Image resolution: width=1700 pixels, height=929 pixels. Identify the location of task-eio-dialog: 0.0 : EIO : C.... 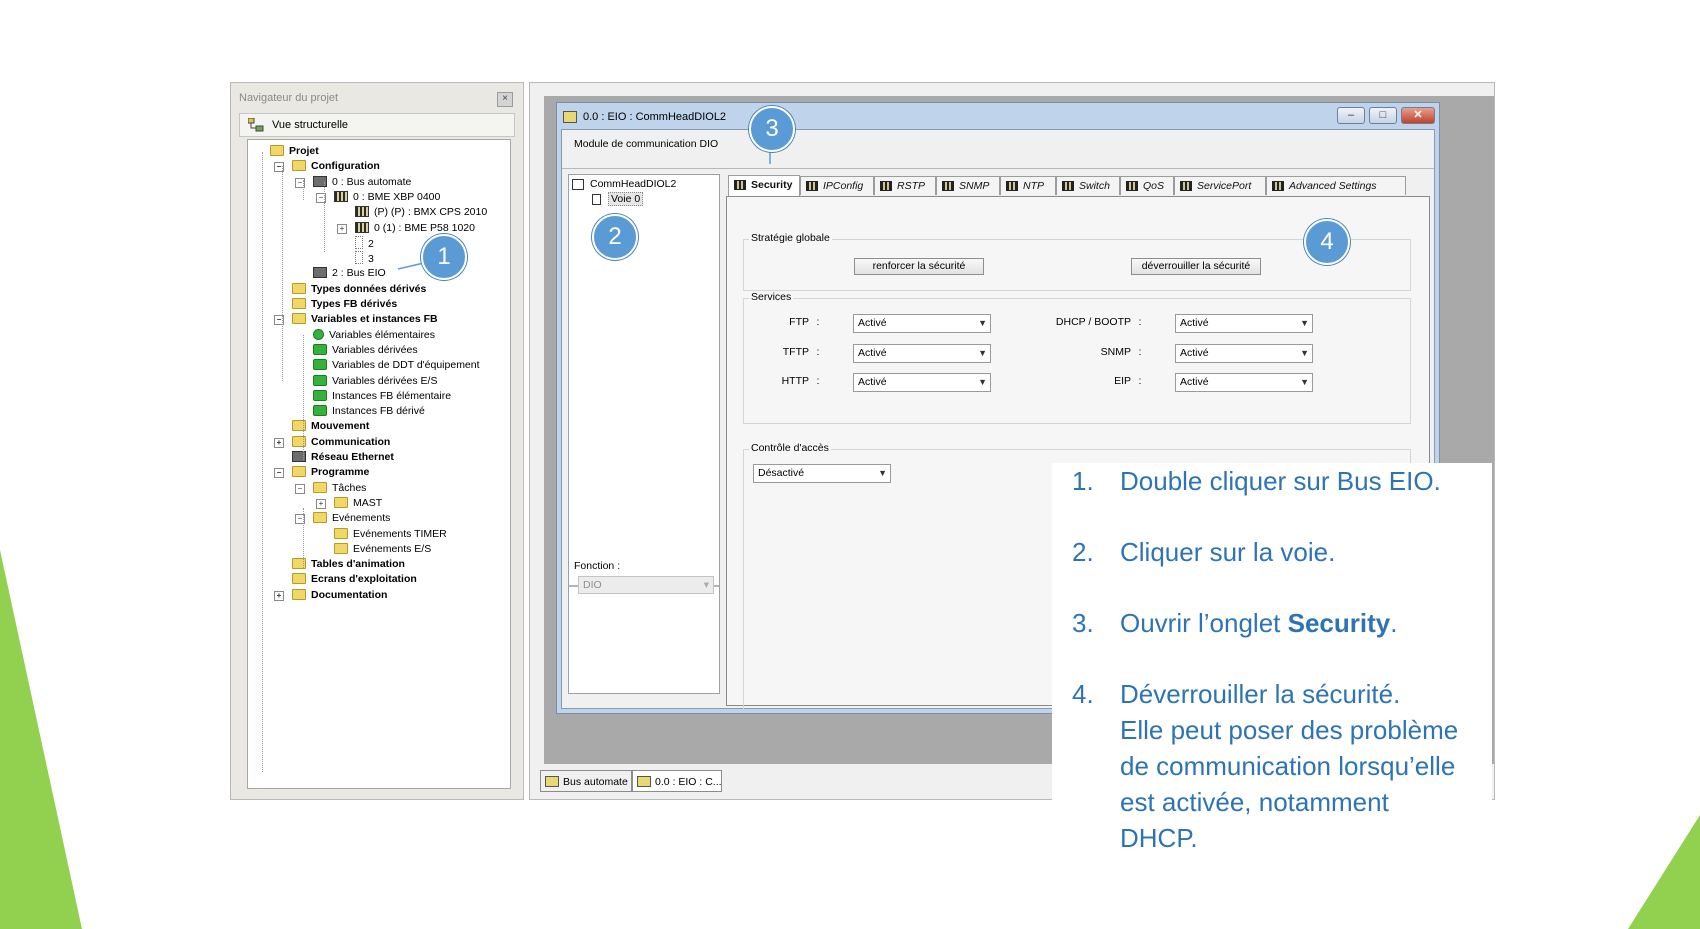
(677, 781).